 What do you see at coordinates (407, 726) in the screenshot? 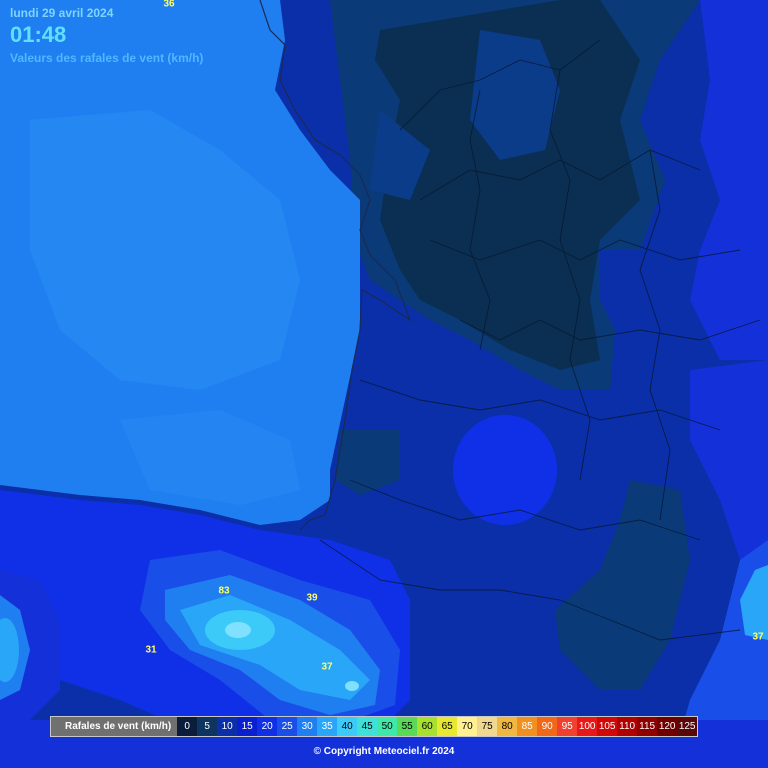
I see `legend-swatch: 55` at bounding box center [407, 726].